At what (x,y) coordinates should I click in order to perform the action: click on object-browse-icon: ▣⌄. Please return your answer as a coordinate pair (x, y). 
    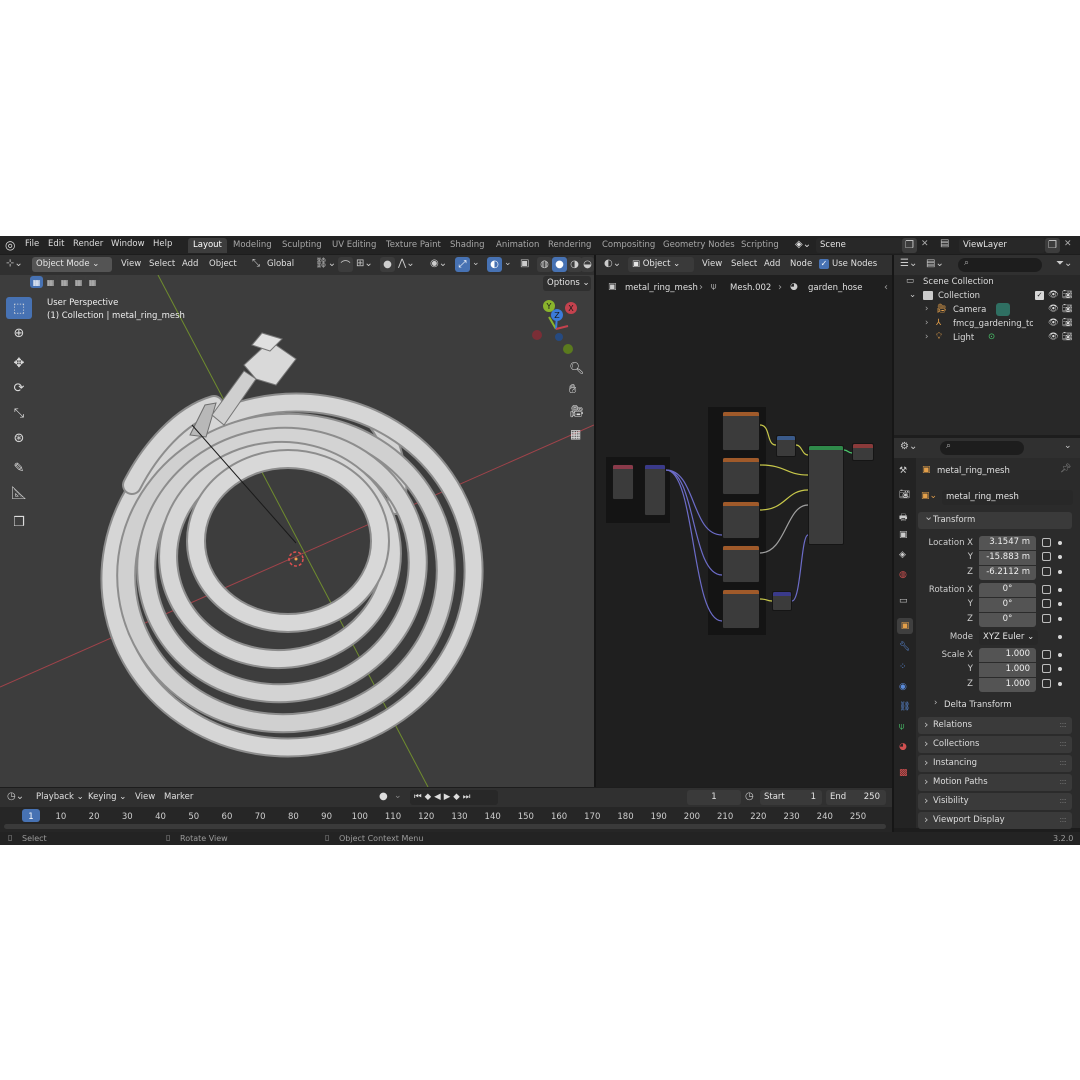
    Looking at the image, I should click on (929, 496).